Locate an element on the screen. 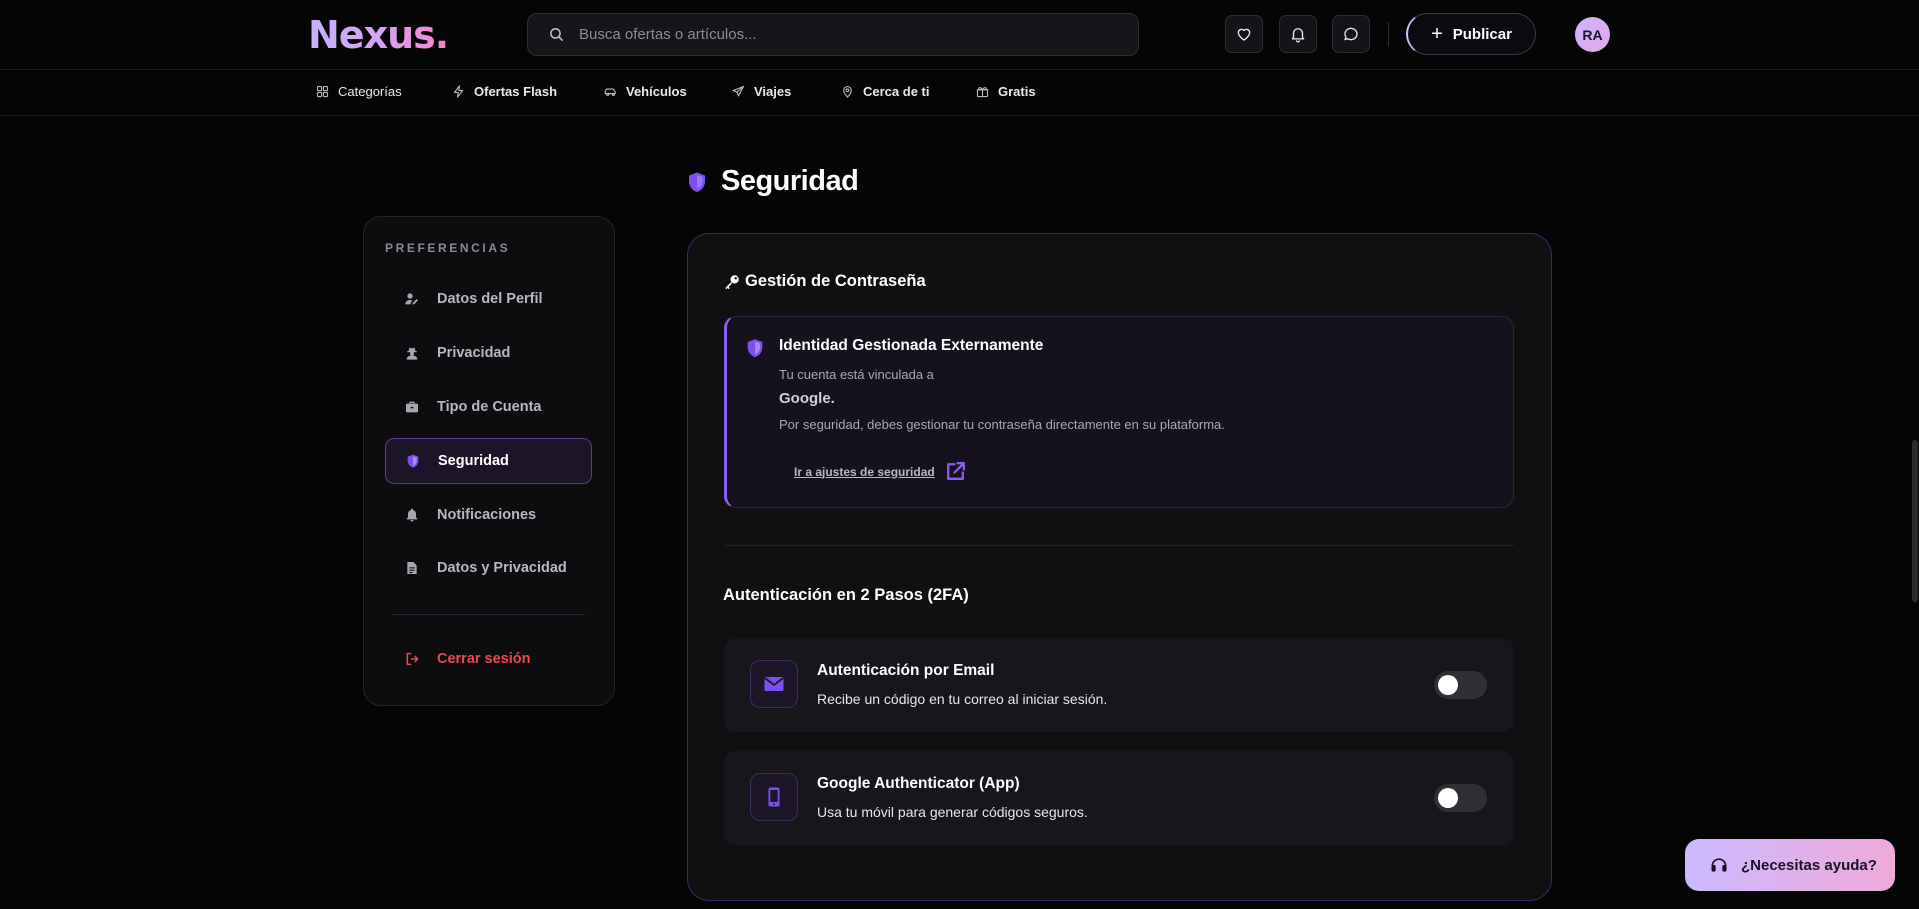 This screenshot has width=1919, height=909. location-pin-icon is located at coordinates (847, 91).